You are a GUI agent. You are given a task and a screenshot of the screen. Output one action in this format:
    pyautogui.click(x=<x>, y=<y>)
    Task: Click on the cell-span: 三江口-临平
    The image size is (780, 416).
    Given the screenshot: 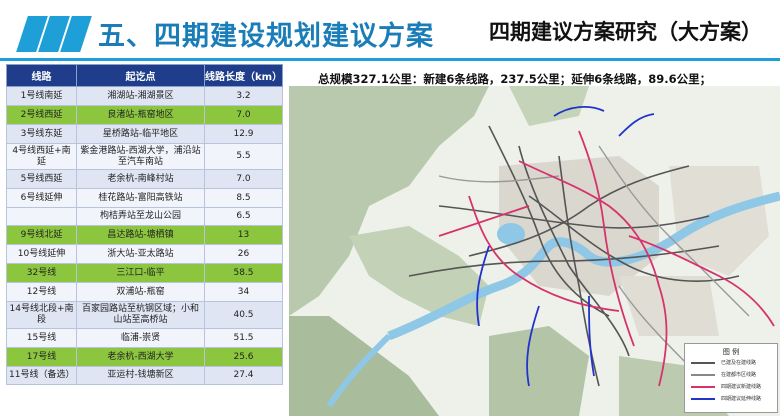 What is the action you would take?
    pyautogui.click(x=140, y=273)
    